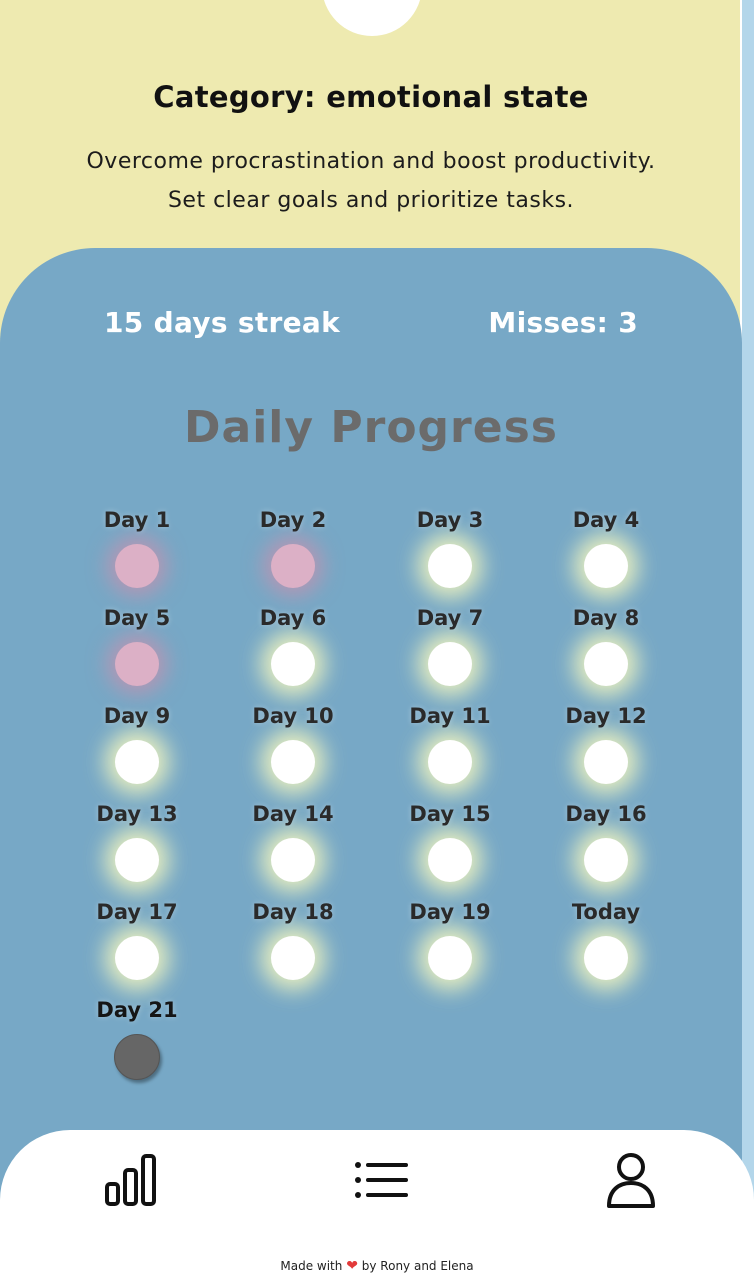 Image resolution: width=754 pixels, height=1280 pixels. Describe the element at coordinates (137, 814) in the screenshot. I see `day-label: Day 13` at that location.